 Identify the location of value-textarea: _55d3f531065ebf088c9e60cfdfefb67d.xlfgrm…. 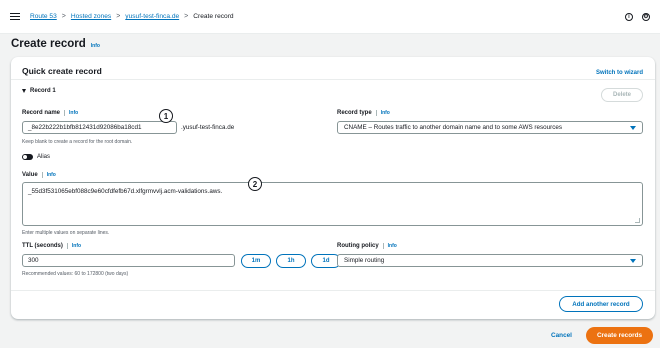
(332, 204).